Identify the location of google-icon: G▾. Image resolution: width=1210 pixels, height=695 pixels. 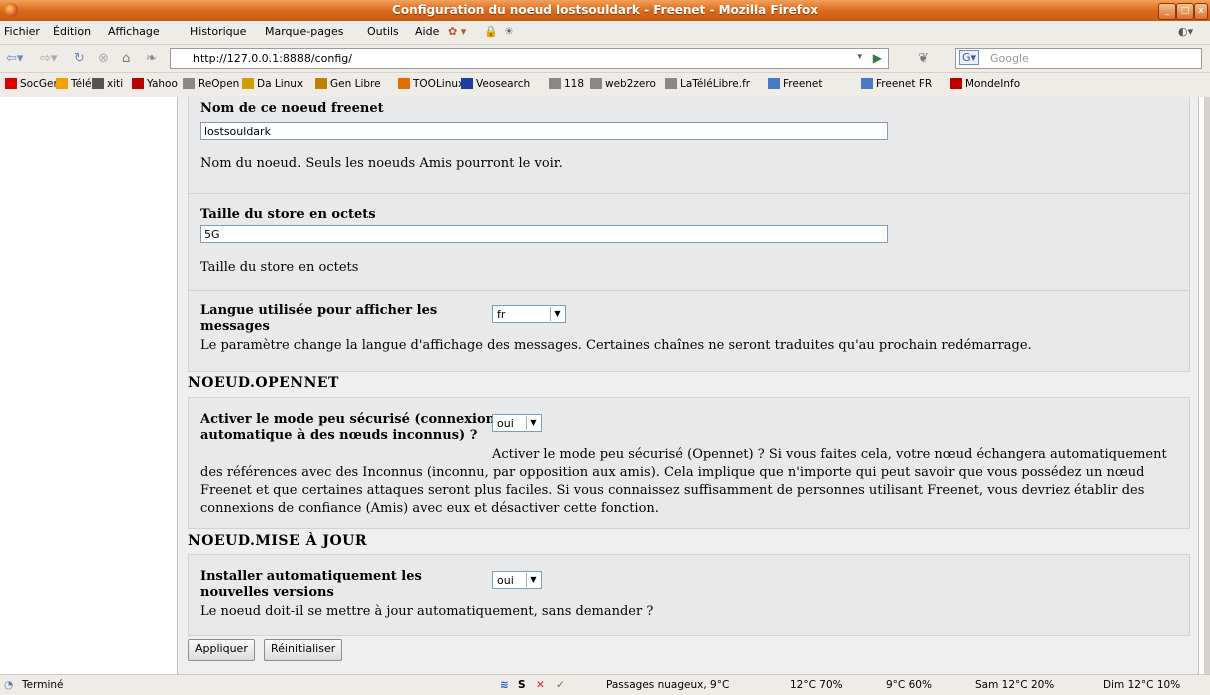
(969, 57).